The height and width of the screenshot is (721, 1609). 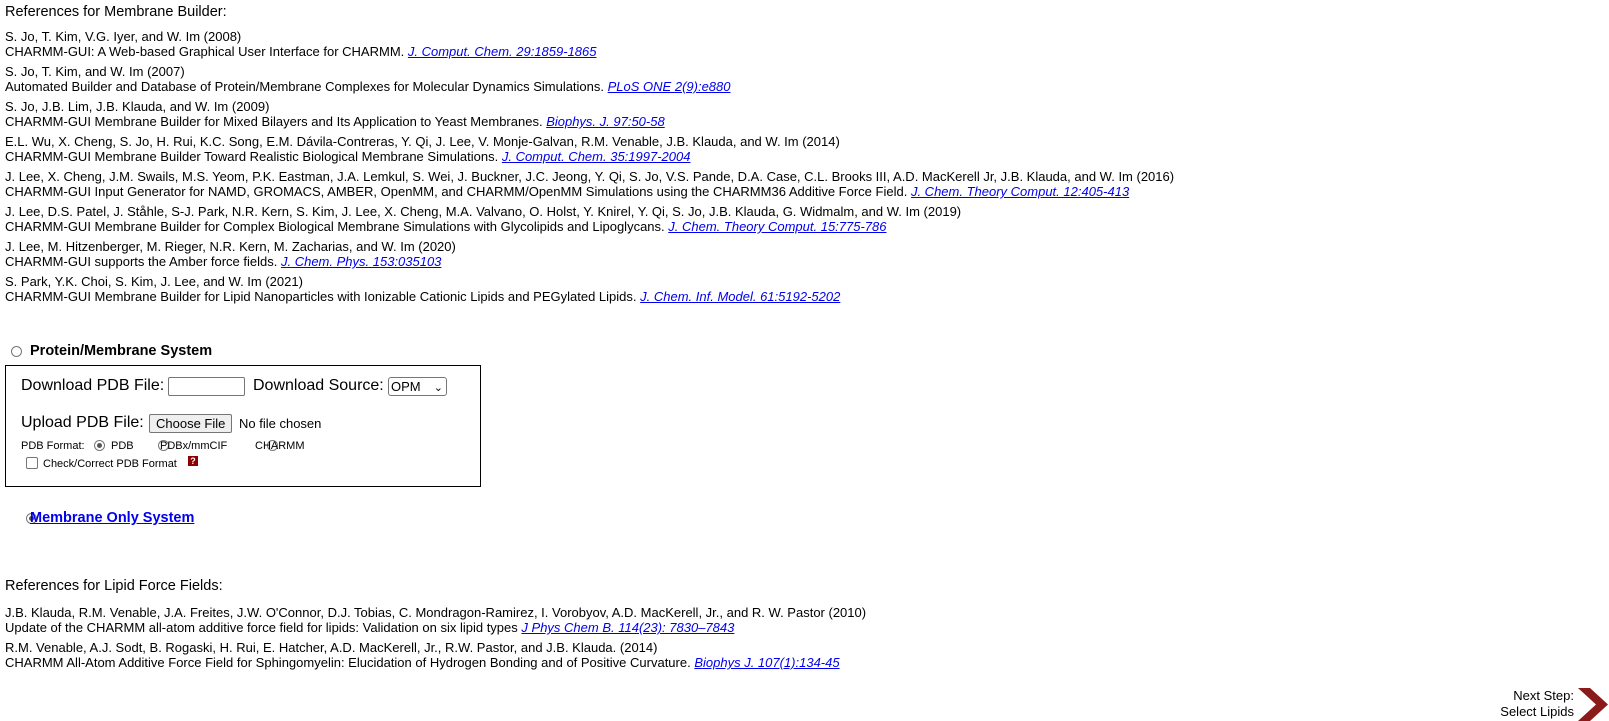 What do you see at coordinates (280, 446) in the screenshot?
I see `format-charmm-label: CHARMM` at bounding box center [280, 446].